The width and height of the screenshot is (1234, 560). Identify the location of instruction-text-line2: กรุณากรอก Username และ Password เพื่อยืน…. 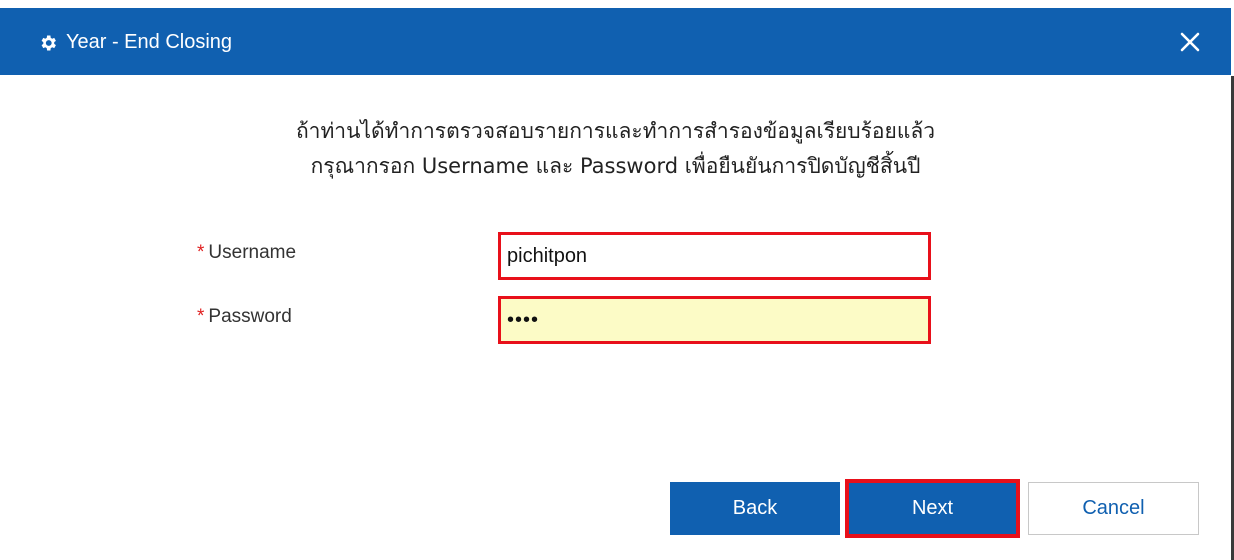
(615, 166).